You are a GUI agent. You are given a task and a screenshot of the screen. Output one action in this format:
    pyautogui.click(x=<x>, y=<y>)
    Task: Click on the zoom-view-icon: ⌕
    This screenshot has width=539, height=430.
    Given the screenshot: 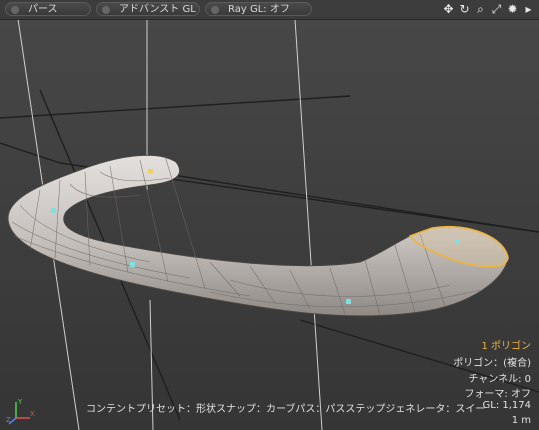 What is the action you would take?
    pyautogui.click(x=480, y=9)
    